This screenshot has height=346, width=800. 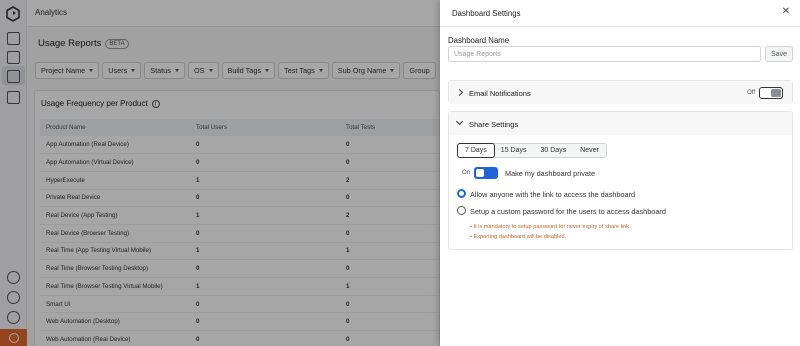 What do you see at coordinates (476, 150) in the screenshot?
I see `duration-7-days: 7 Days` at bounding box center [476, 150].